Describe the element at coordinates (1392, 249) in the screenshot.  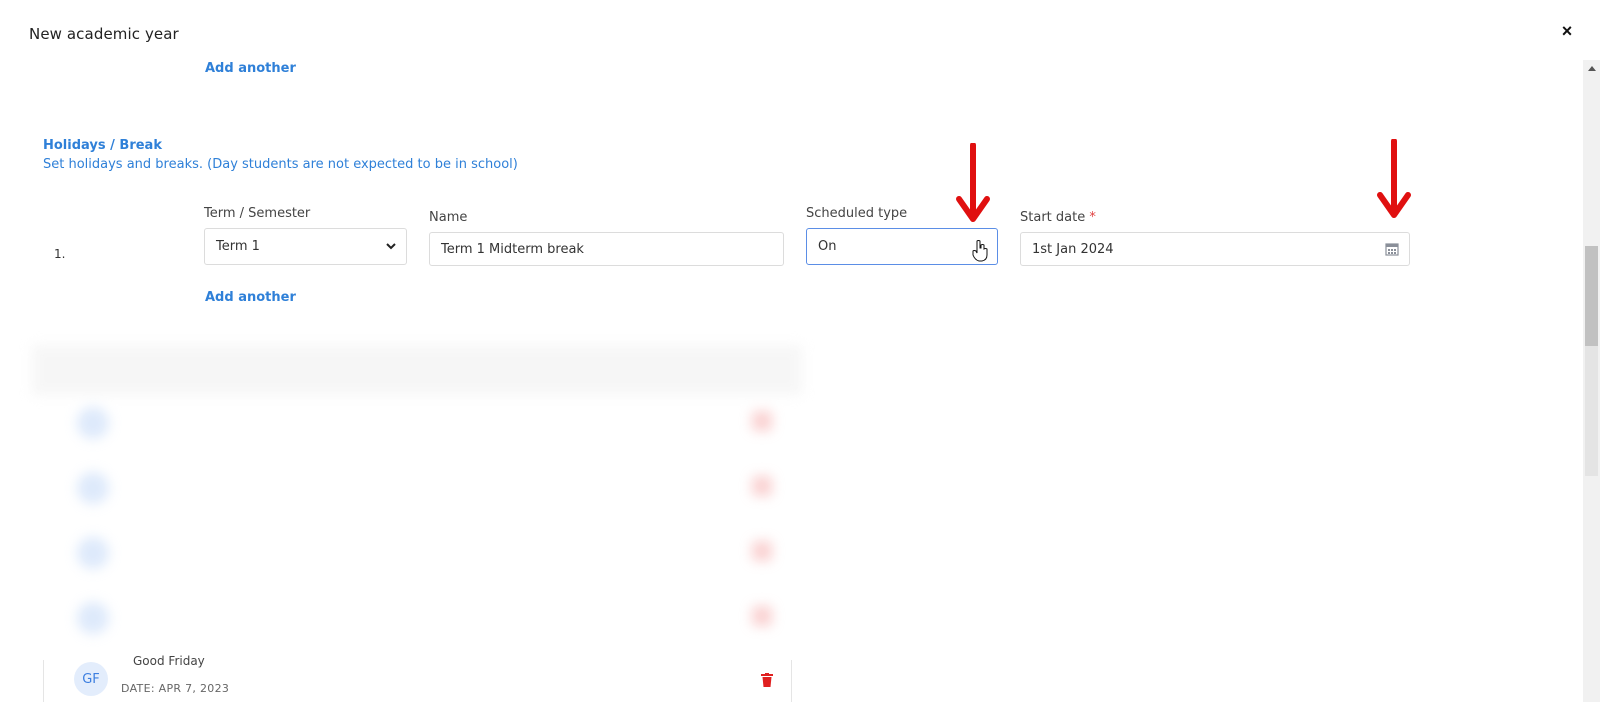
I see `calendar-icon` at that location.